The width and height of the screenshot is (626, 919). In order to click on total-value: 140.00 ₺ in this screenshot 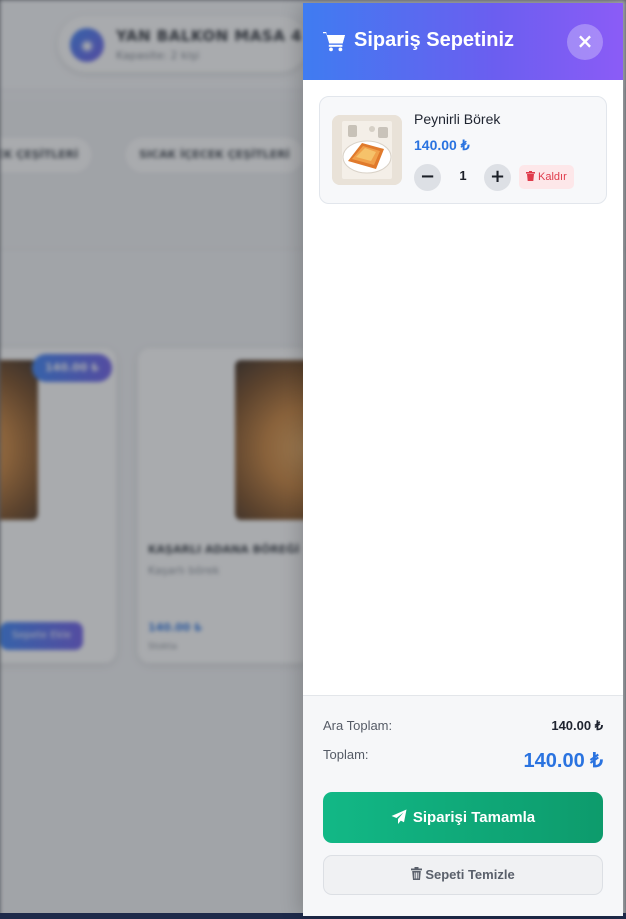, I will do `click(563, 761)`.